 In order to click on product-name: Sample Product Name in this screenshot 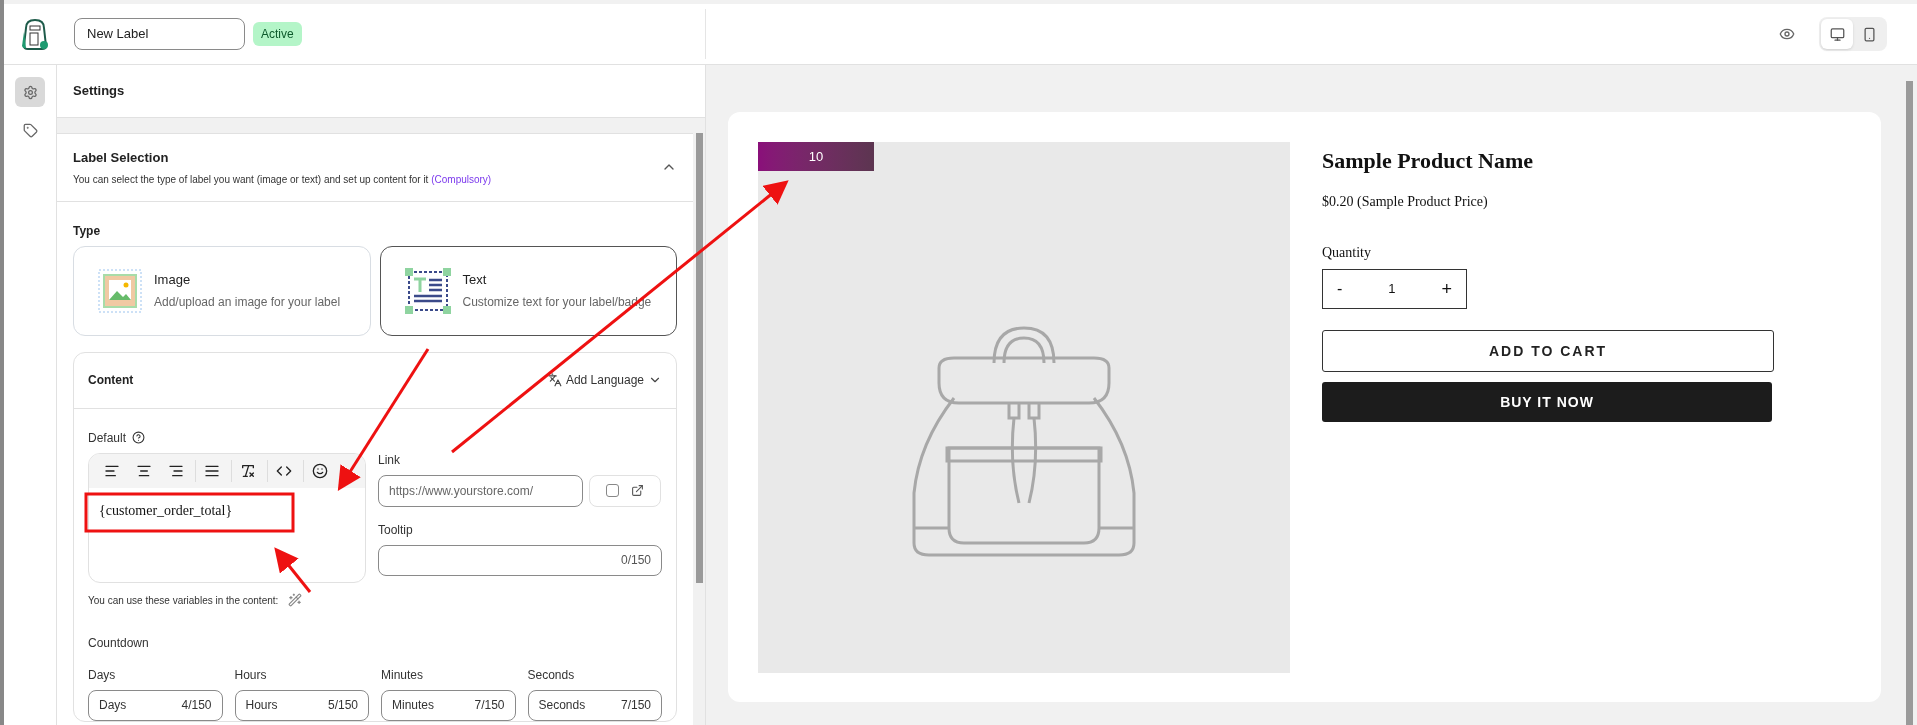, I will do `click(1428, 161)`.